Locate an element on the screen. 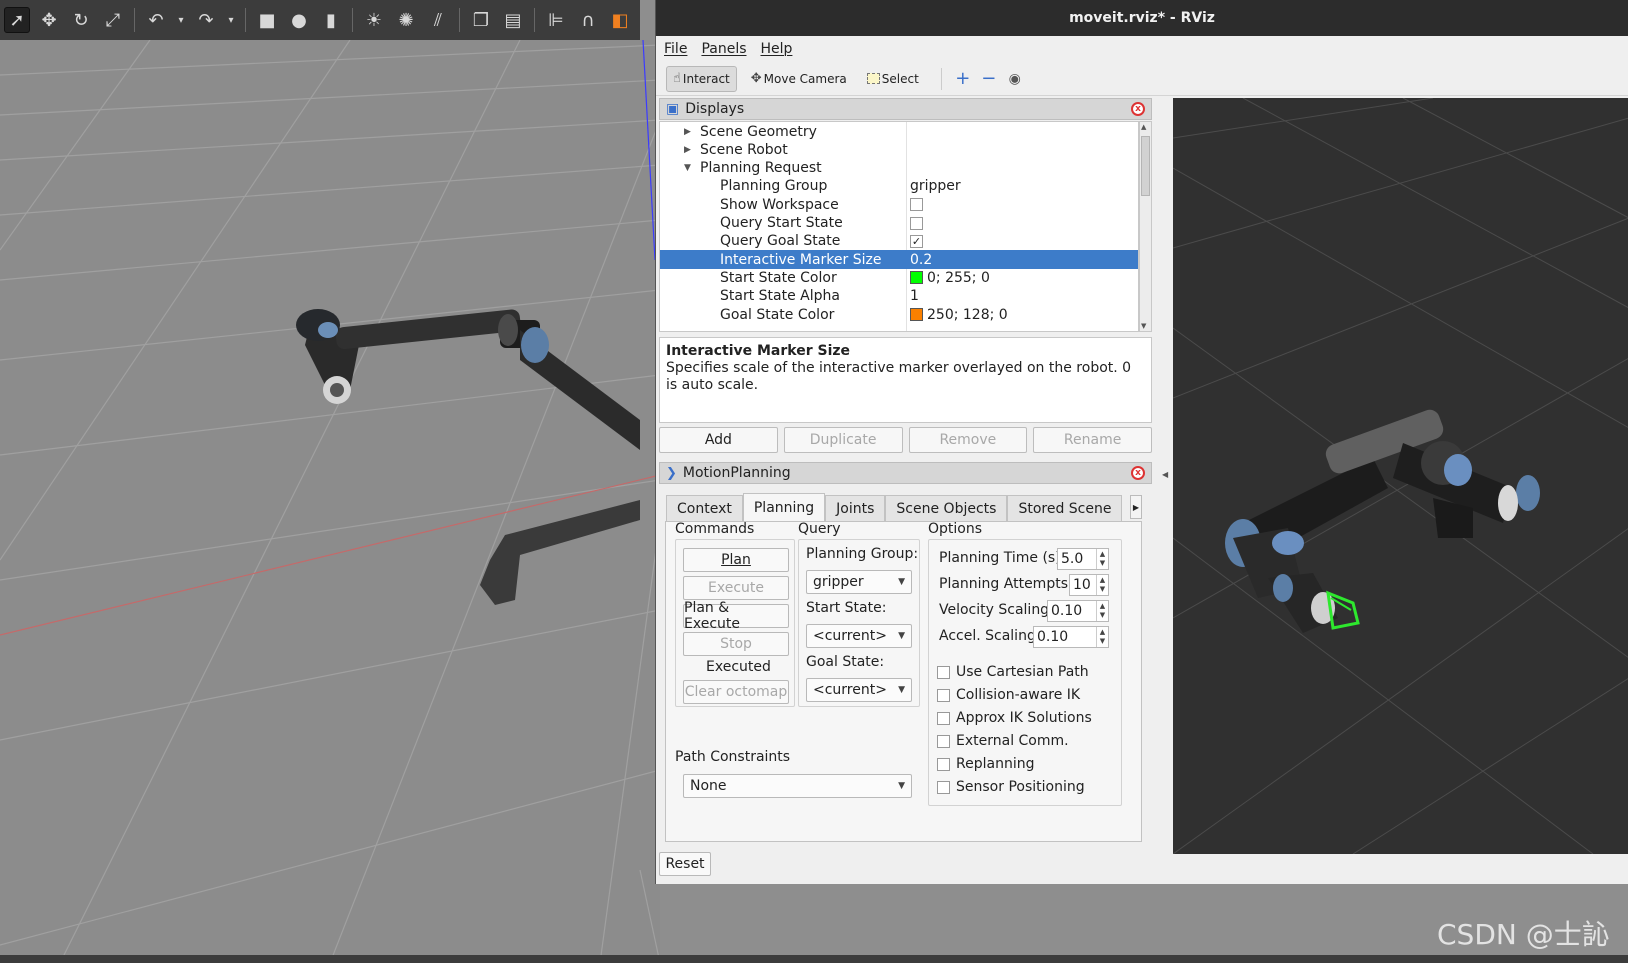 The height and width of the screenshot is (963, 1628). tree-row: Start State Alpha 1 is located at coordinates (899, 296).